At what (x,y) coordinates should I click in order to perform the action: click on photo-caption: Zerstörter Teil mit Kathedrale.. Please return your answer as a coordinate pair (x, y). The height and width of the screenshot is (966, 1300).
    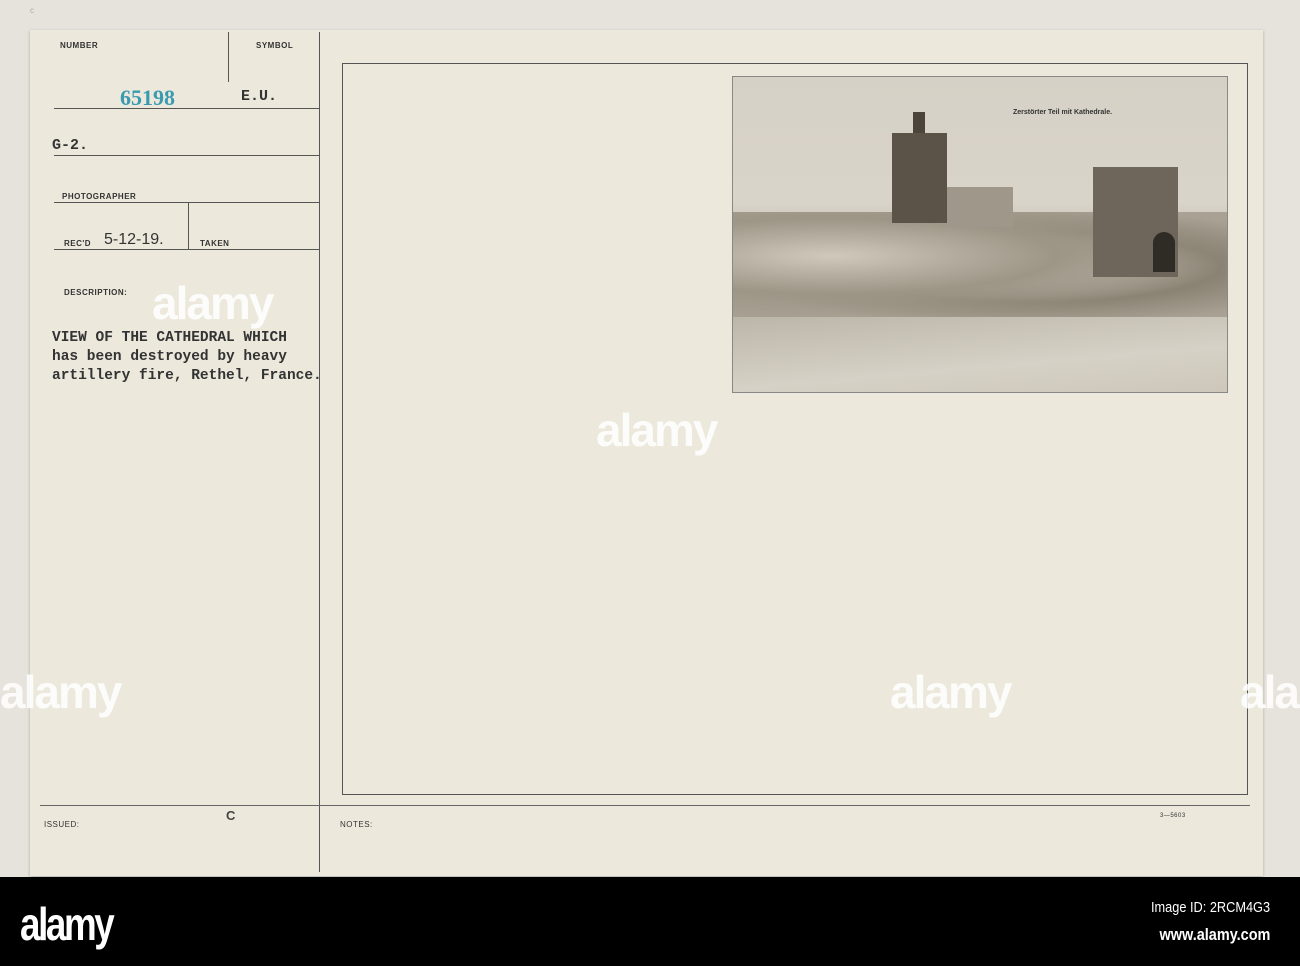
    Looking at the image, I should click on (1063, 112).